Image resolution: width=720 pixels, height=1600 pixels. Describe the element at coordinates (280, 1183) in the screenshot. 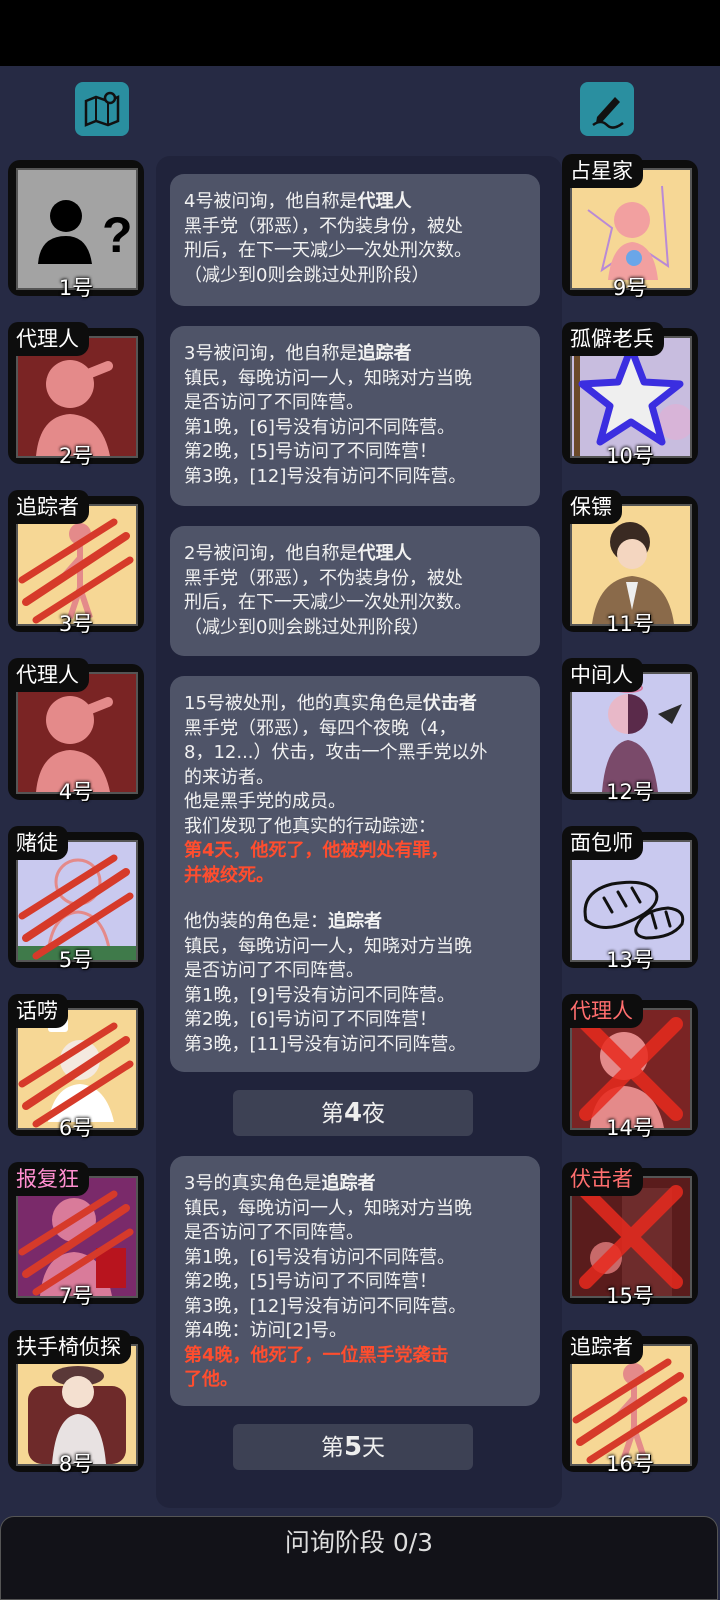

I see `log-line: 3号的真实角色是追踪者` at that location.